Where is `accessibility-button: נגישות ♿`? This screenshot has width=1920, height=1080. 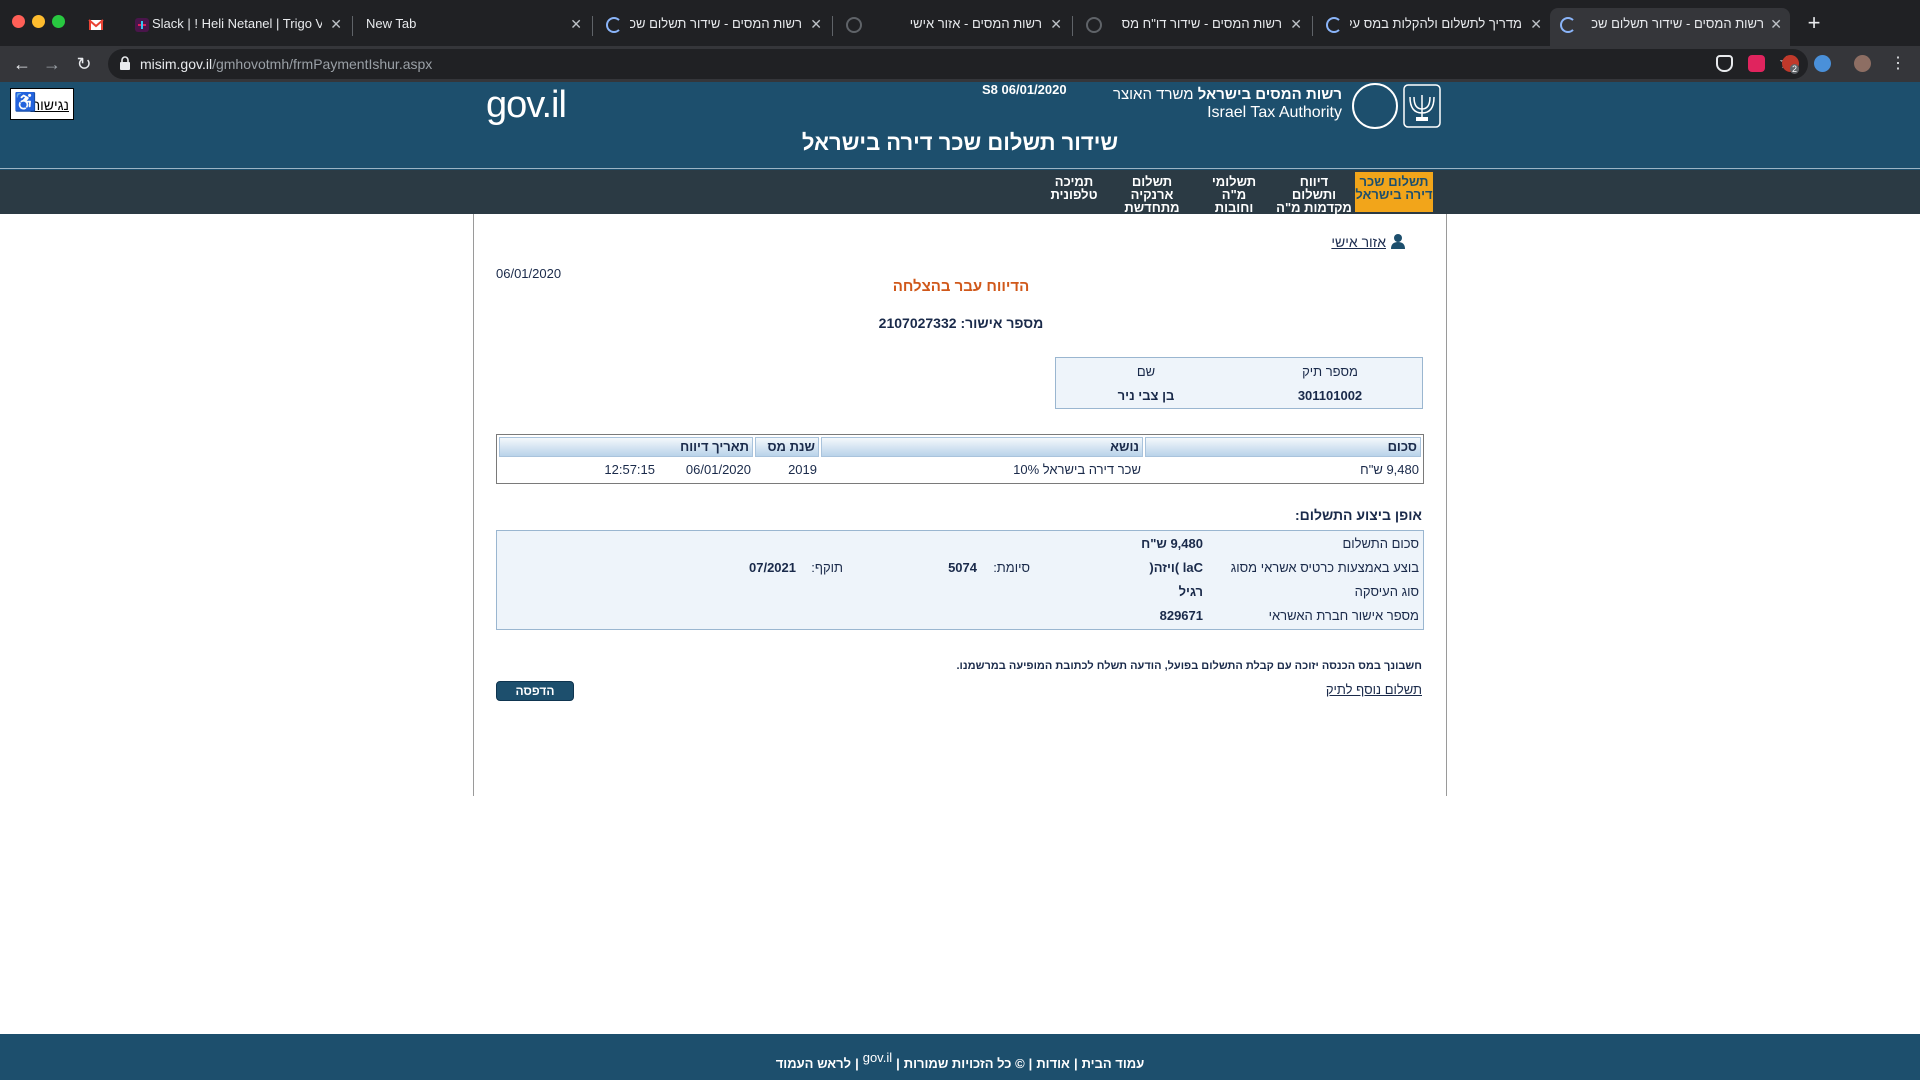 accessibility-button: נגישות ♿ is located at coordinates (42, 104).